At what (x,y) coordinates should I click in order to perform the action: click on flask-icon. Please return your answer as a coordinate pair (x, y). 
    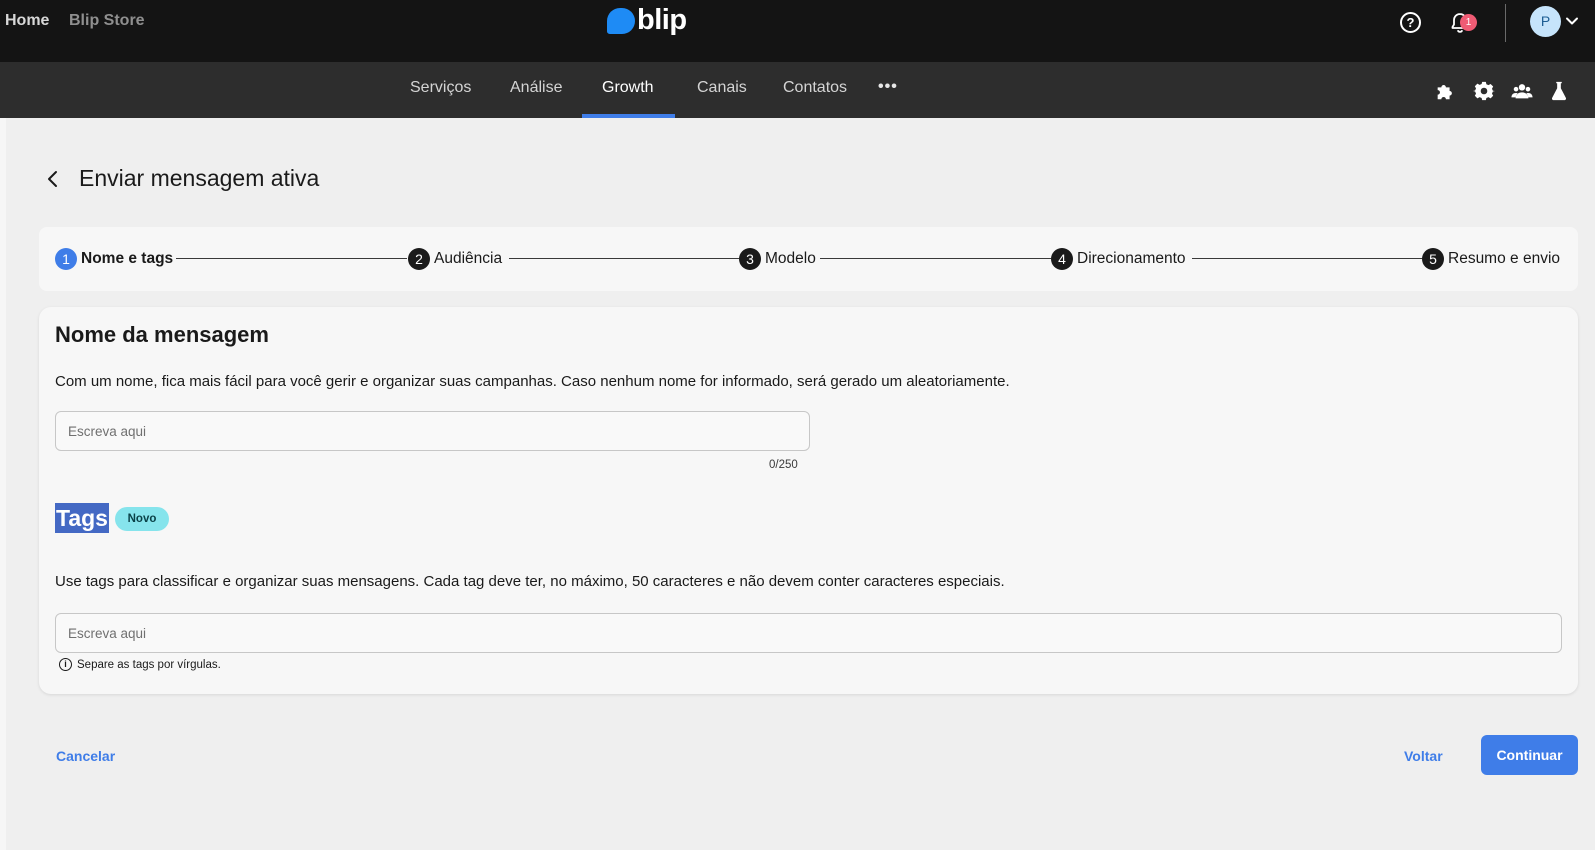
    Looking at the image, I should click on (1559, 91).